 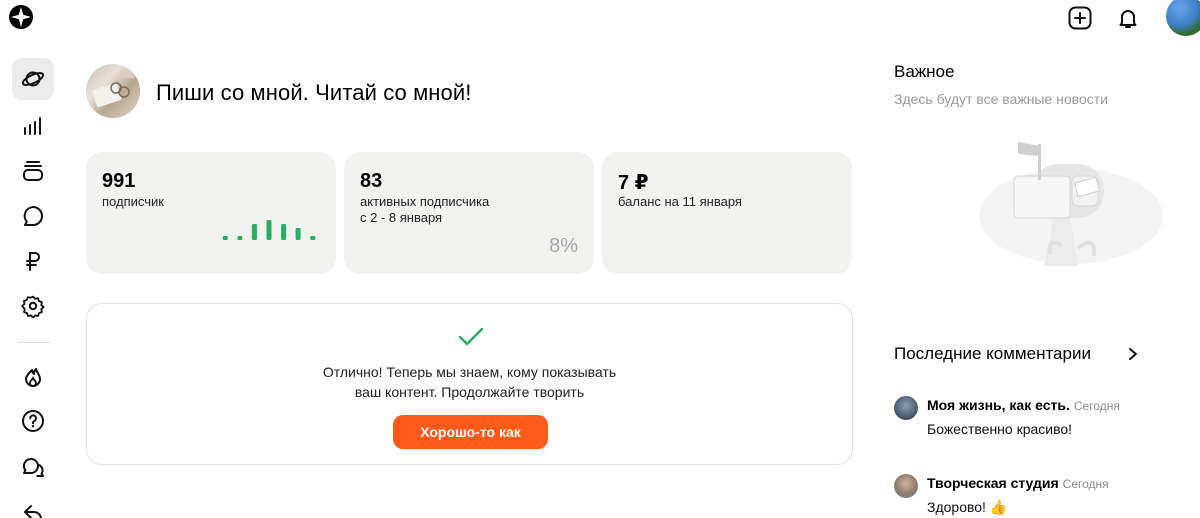 I want to click on fire-icon, so click(x=33, y=377).